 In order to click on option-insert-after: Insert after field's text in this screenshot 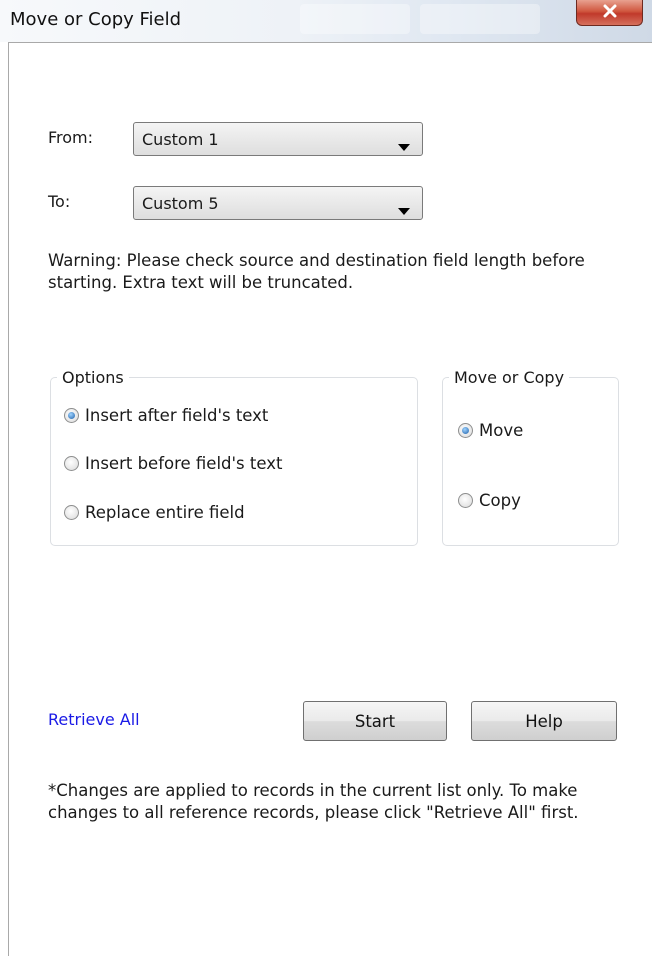, I will do `click(166, 415)`.